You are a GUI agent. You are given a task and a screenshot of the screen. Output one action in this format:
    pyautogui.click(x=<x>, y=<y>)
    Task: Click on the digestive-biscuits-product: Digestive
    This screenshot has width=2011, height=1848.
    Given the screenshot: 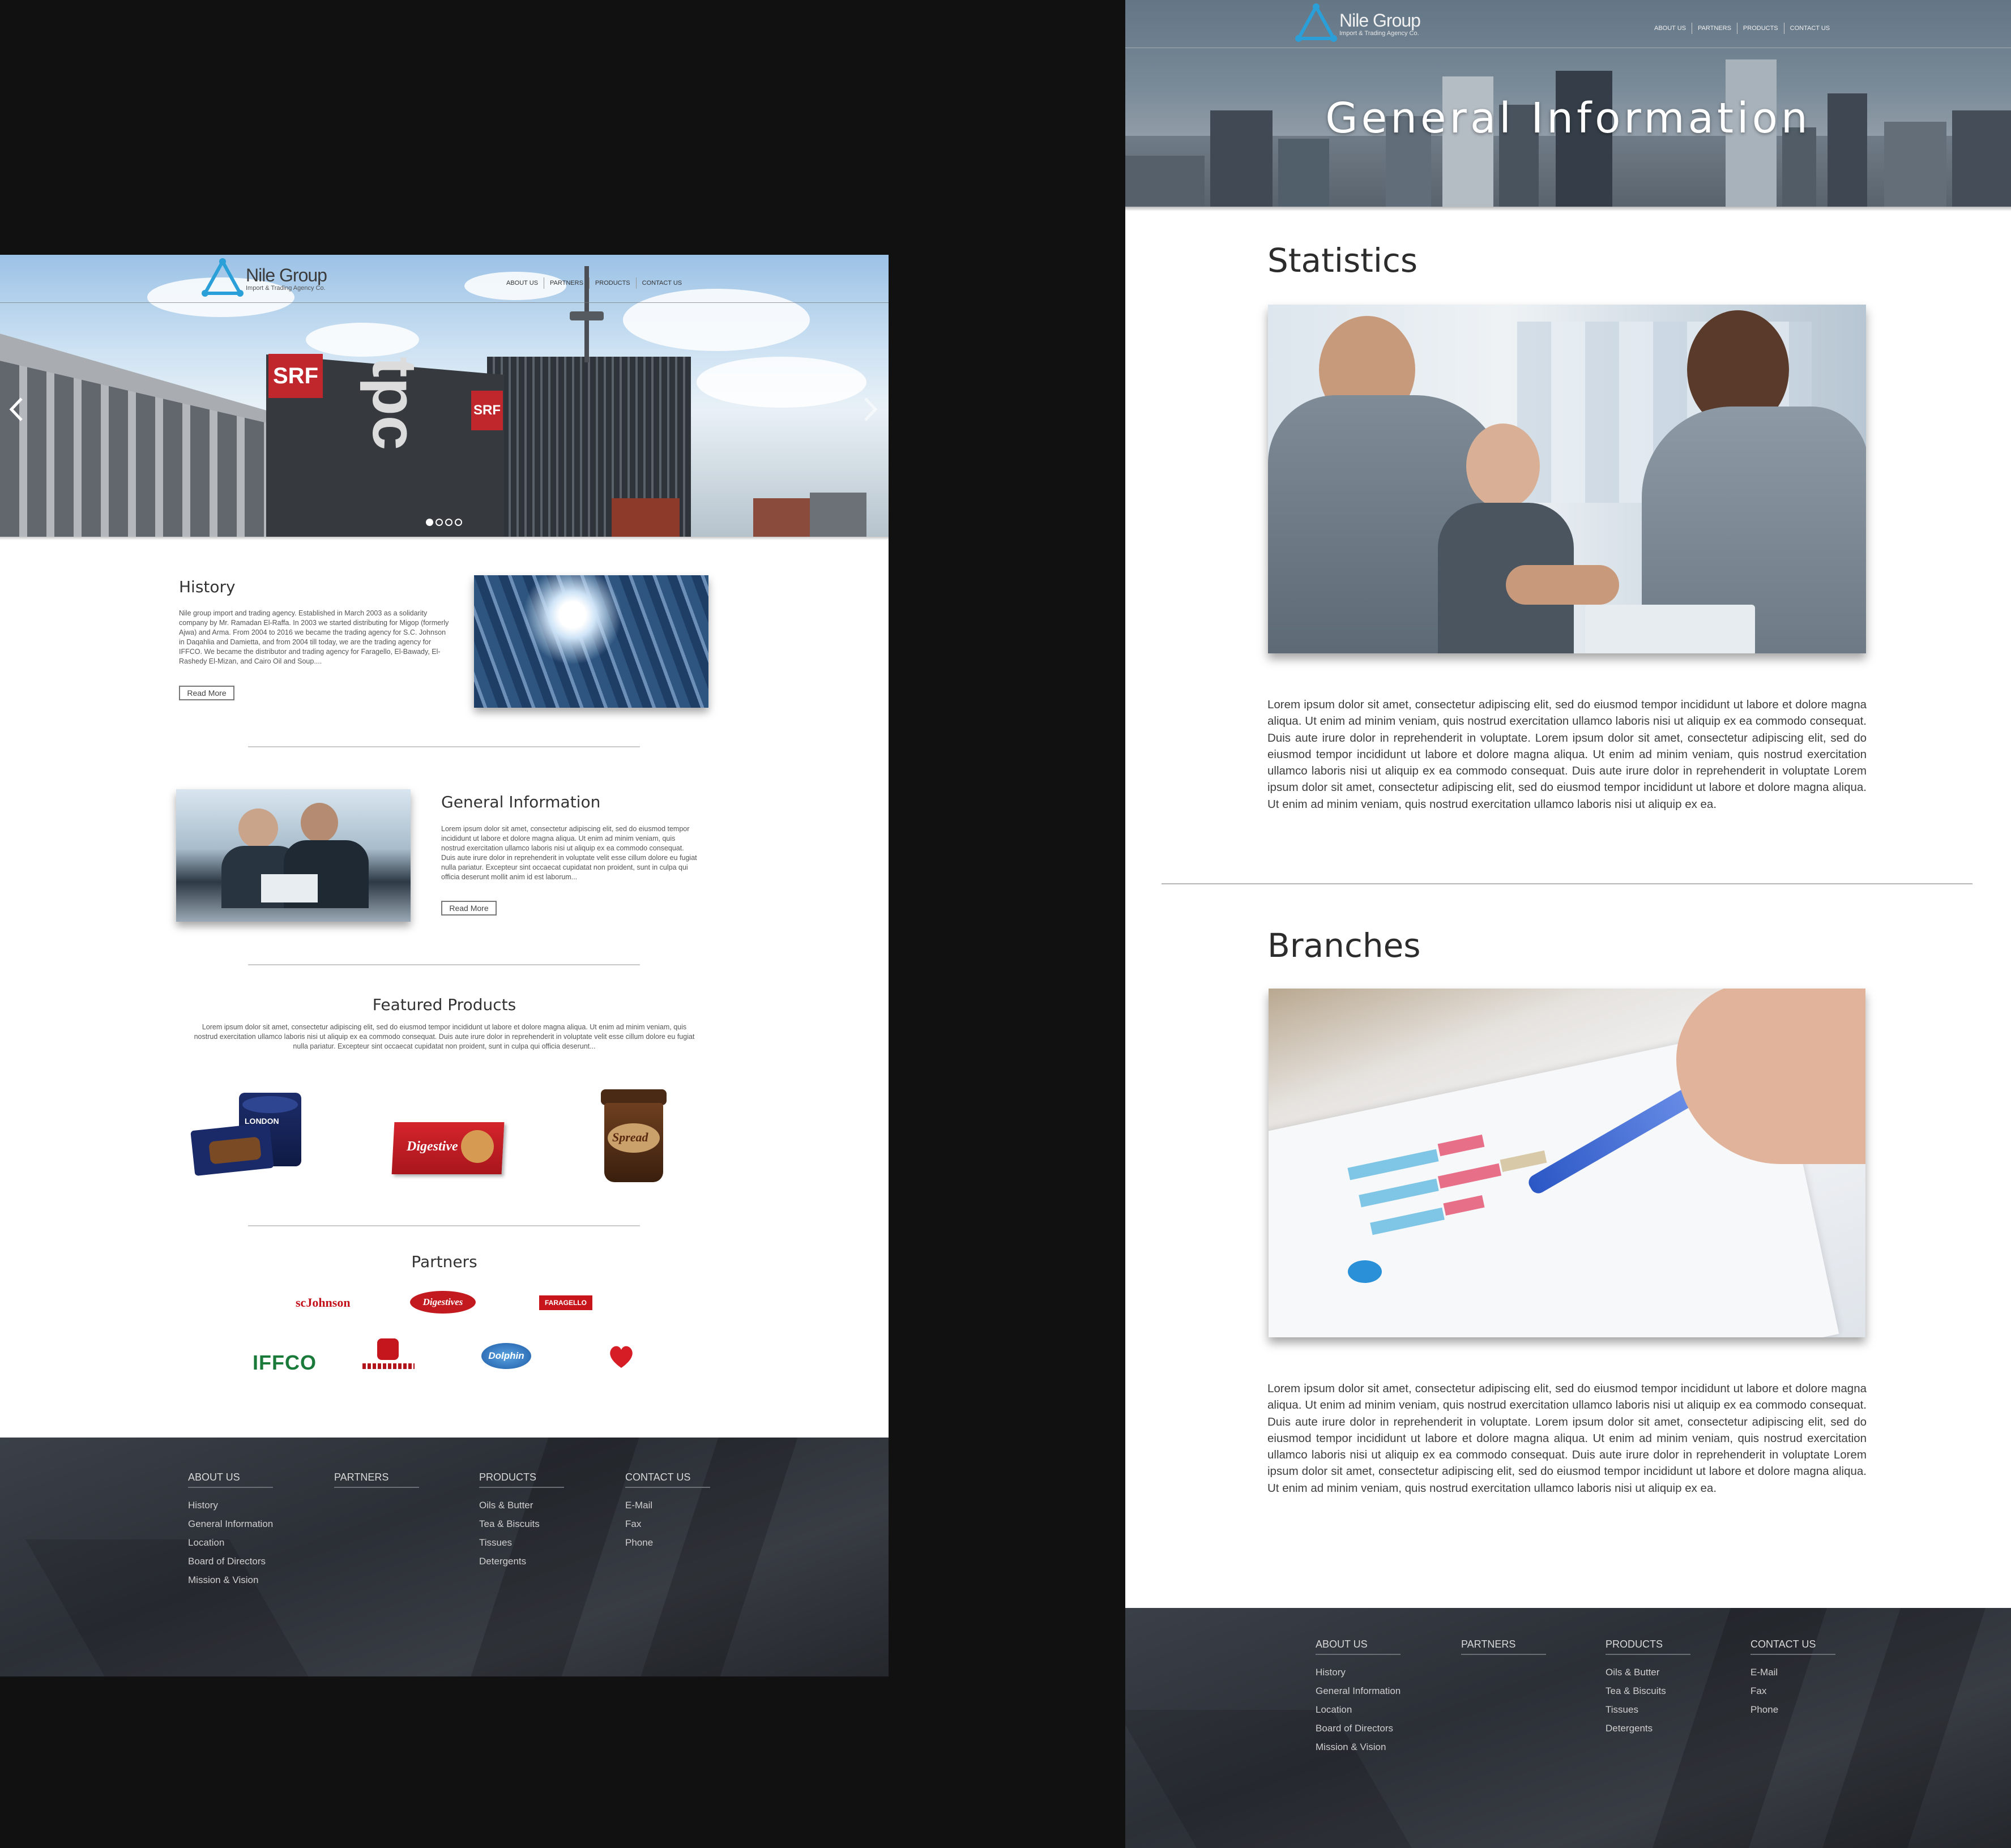 What is the action you would take?
    pyautogui.click(x=448, y=1148)
    